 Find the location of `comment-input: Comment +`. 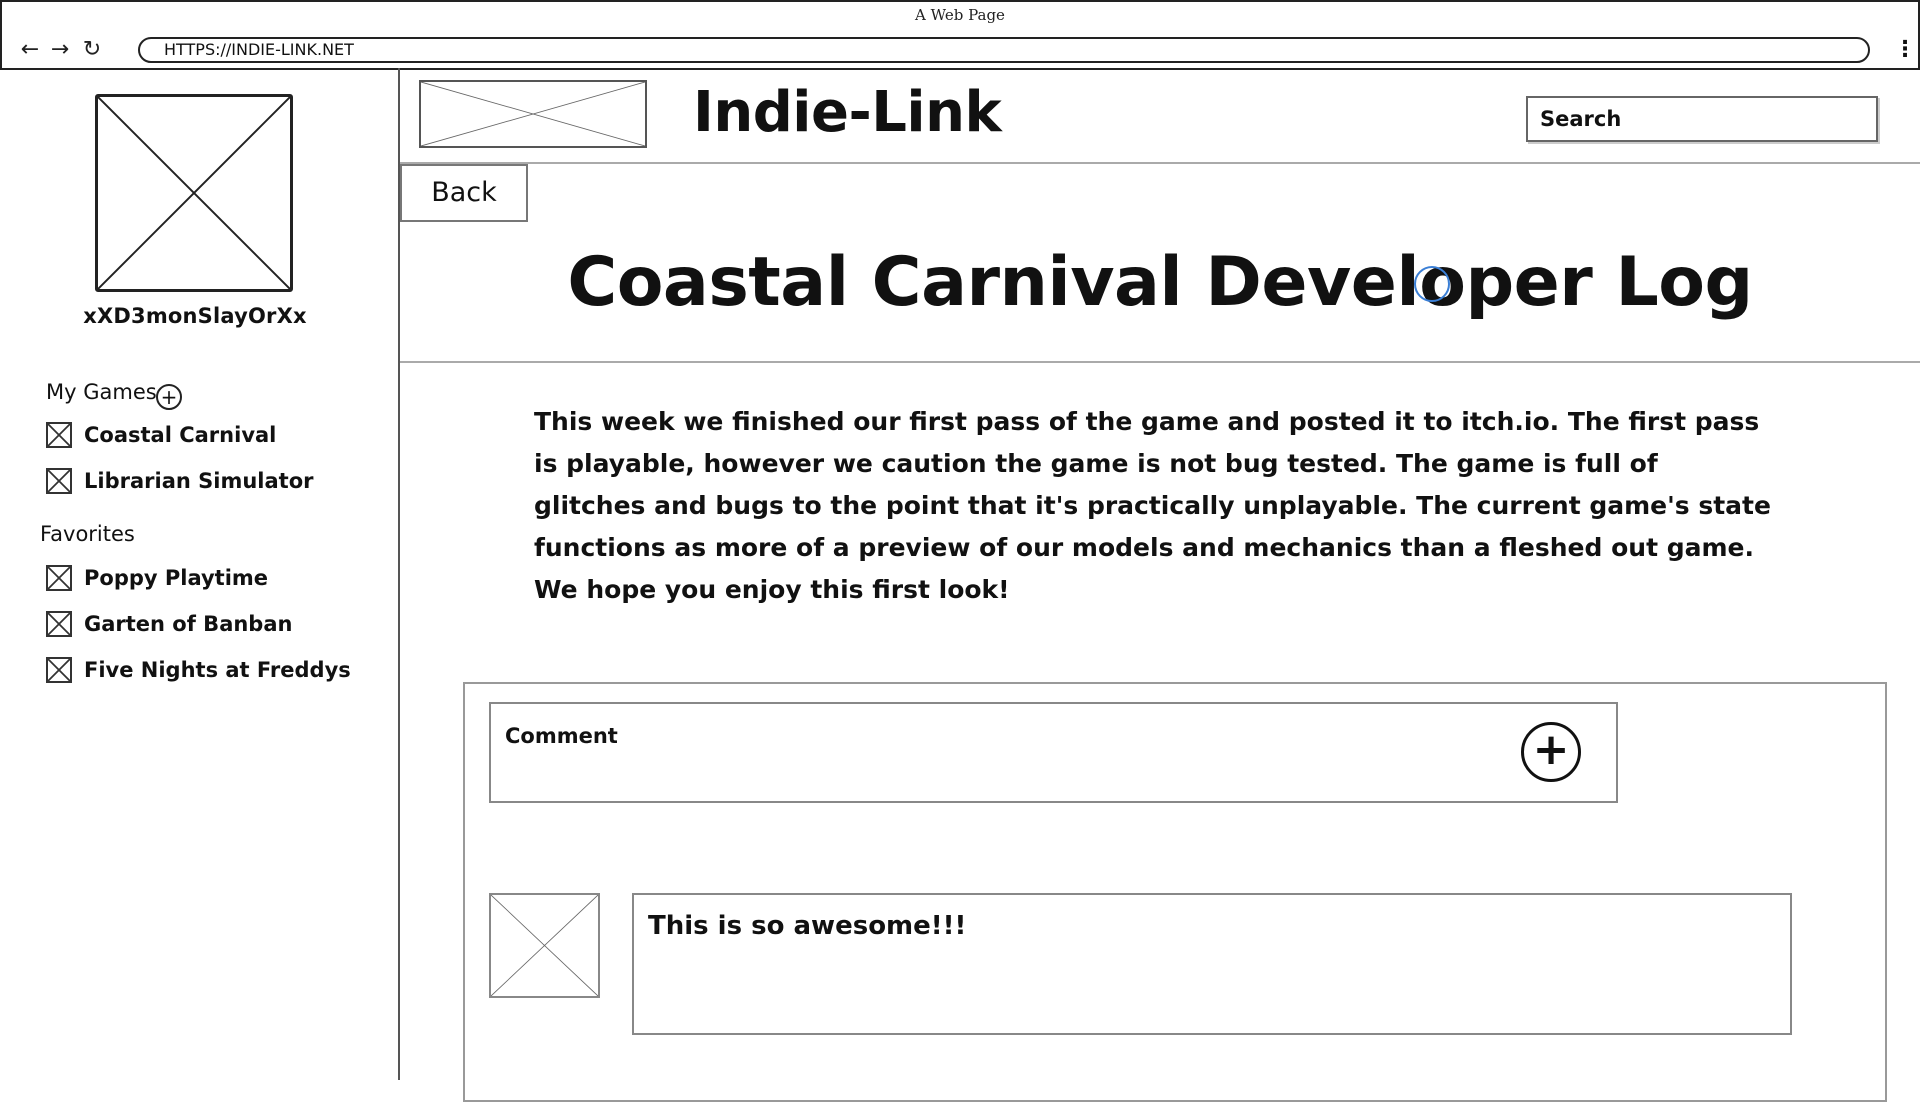

comment-input: Comment + is located at coordinates (1053, 752).